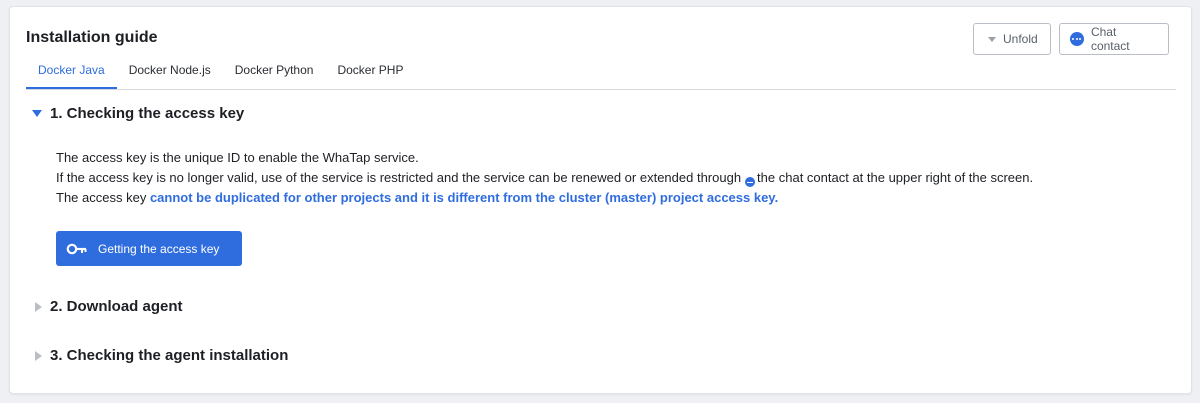 The height and width of the screenshot is (403, 1200). I want to click on section-title: 2. Download agent, so click(116, 306).